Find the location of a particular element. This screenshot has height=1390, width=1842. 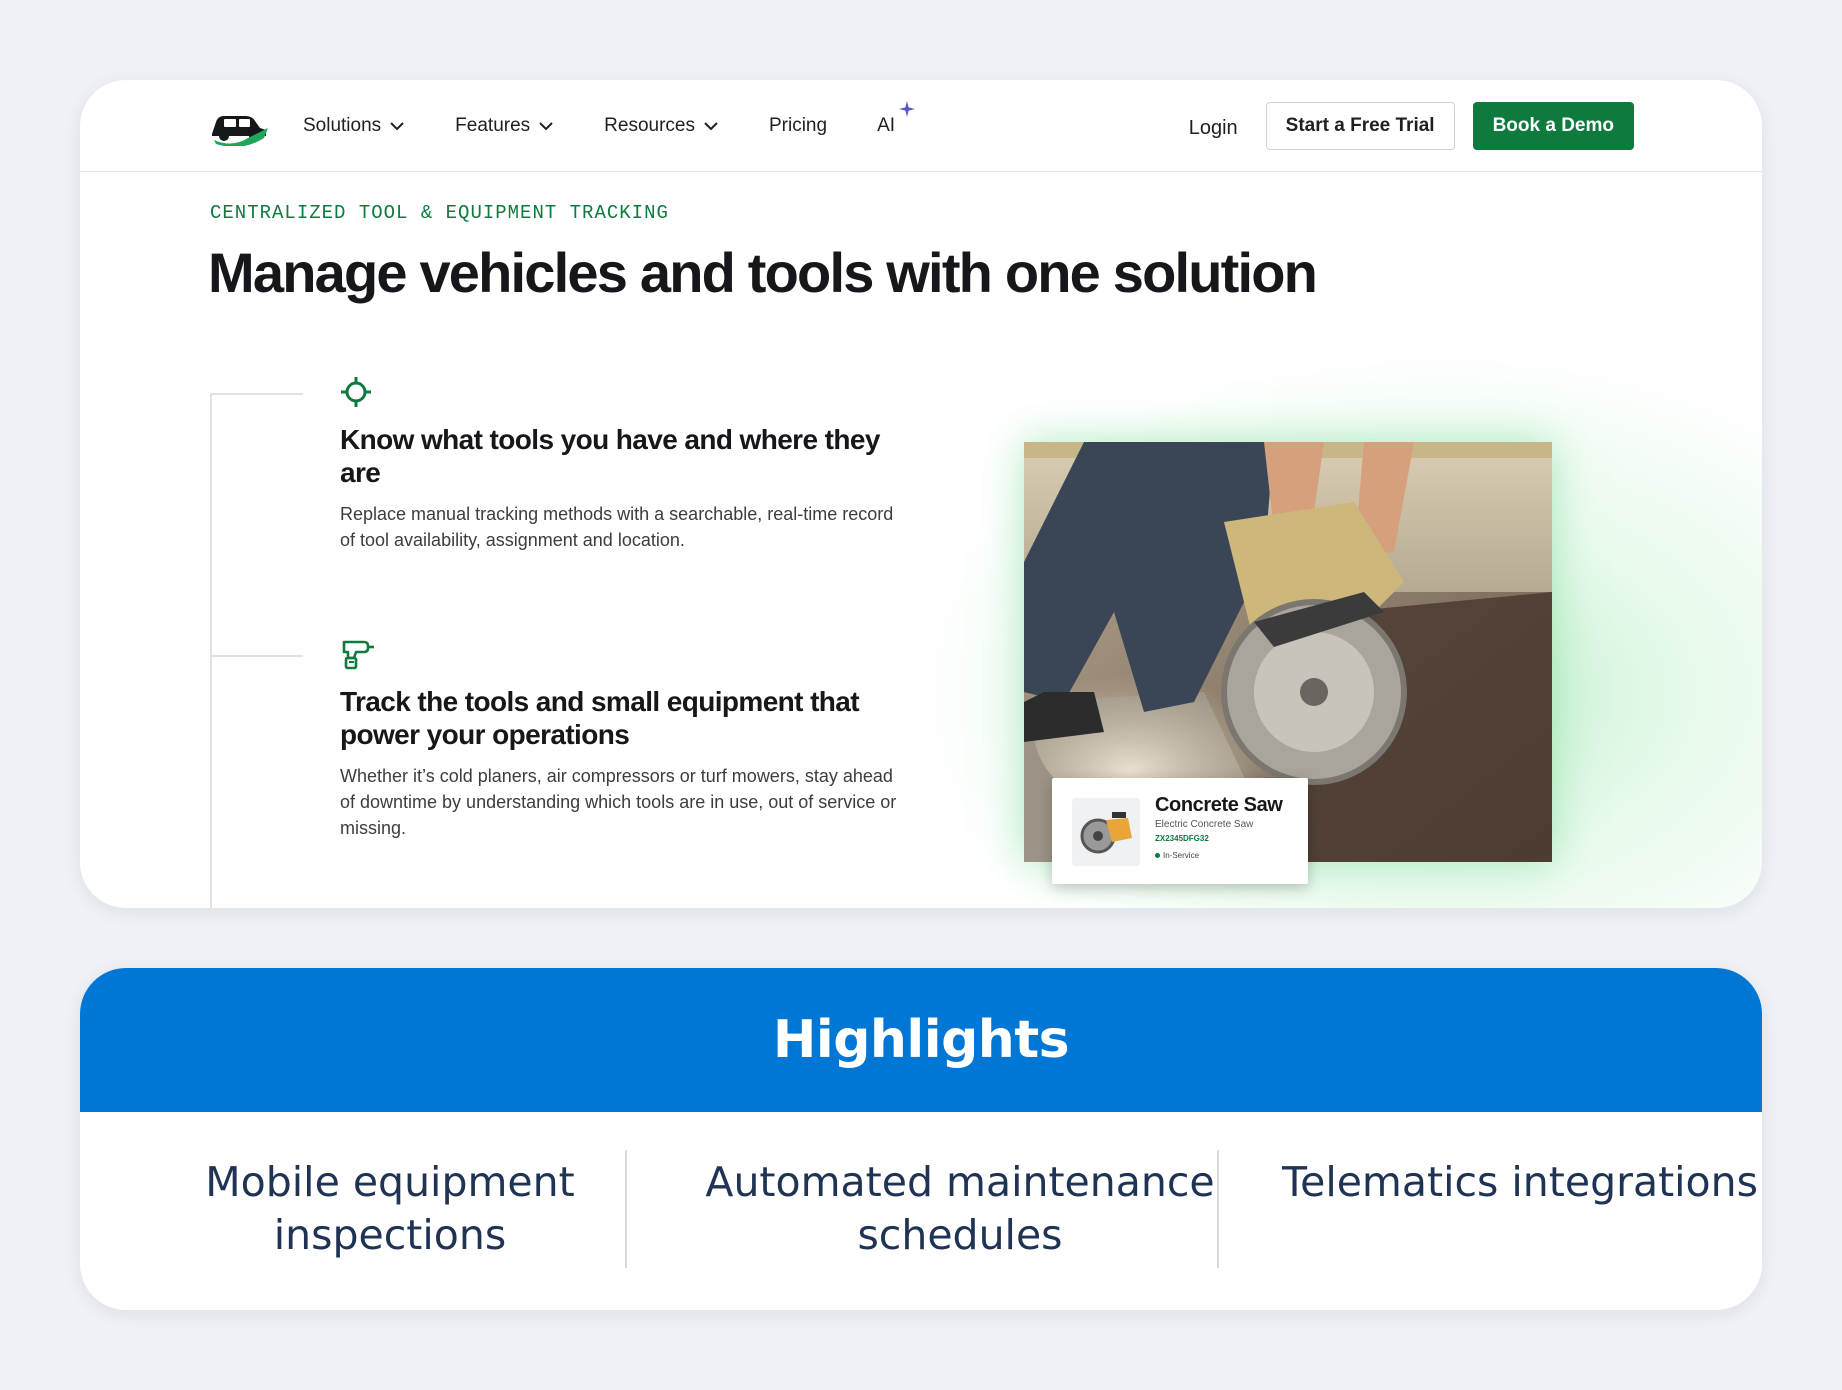

nav-features-label: Features is located at coordinates (493, 125).